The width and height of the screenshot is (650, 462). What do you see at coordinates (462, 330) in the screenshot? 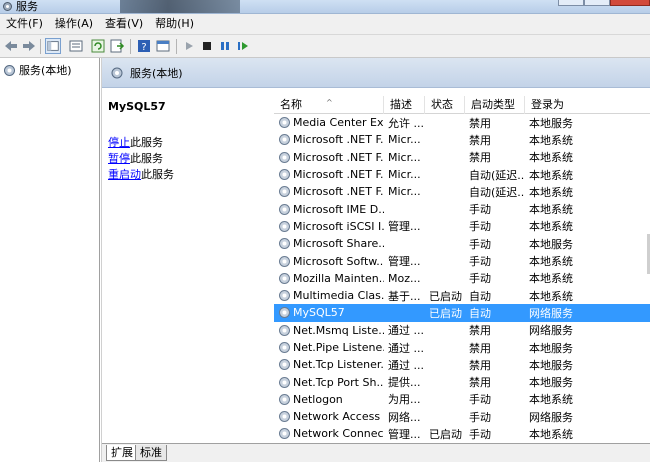
I see `table-row: Net.Msmq Liste... 通过 ... 禁用 网络服务` at bounding box center [462, 330].